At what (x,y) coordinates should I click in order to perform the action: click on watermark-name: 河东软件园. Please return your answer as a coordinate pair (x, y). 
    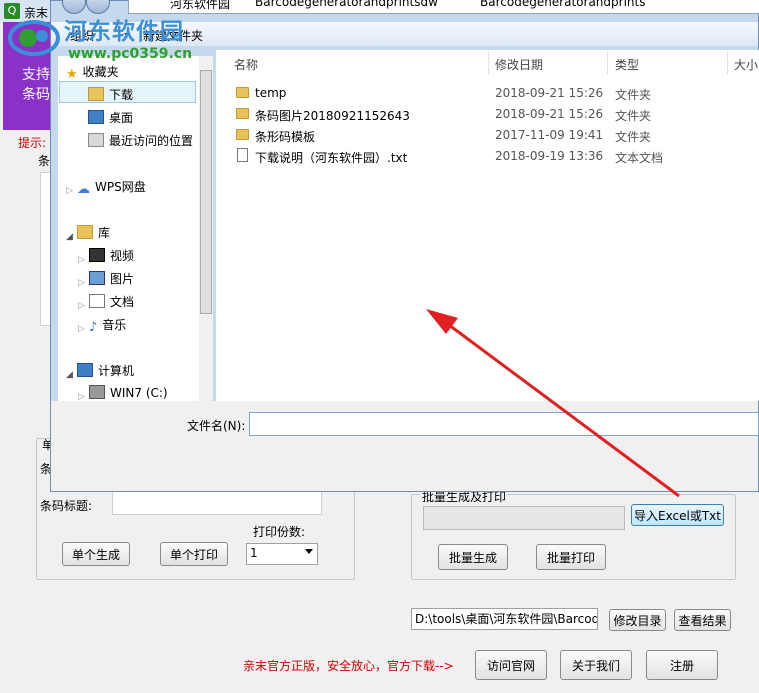
    Looking at the image, I should click on (124, 32).